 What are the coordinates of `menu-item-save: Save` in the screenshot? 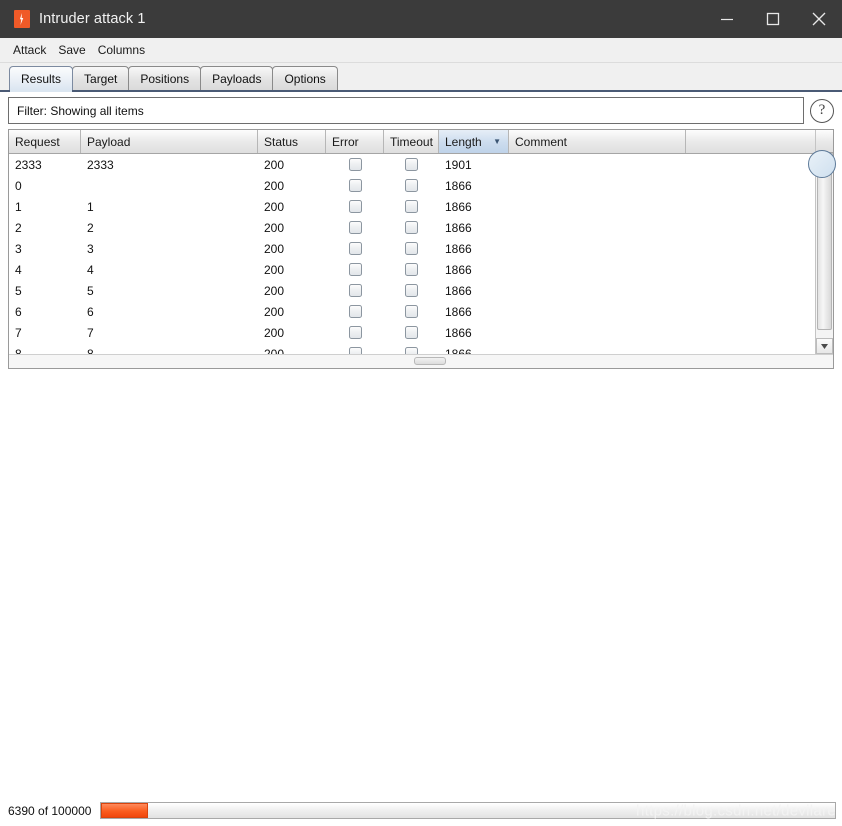 It's located at (71, 50).